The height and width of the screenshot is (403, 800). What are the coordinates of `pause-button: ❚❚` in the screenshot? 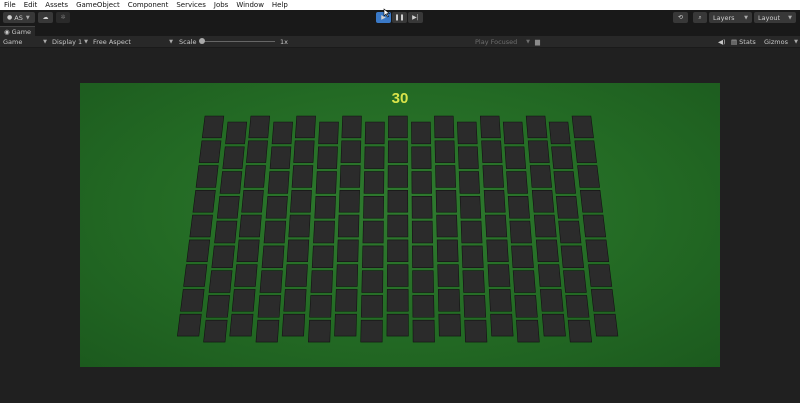 It's located at (399, 17).